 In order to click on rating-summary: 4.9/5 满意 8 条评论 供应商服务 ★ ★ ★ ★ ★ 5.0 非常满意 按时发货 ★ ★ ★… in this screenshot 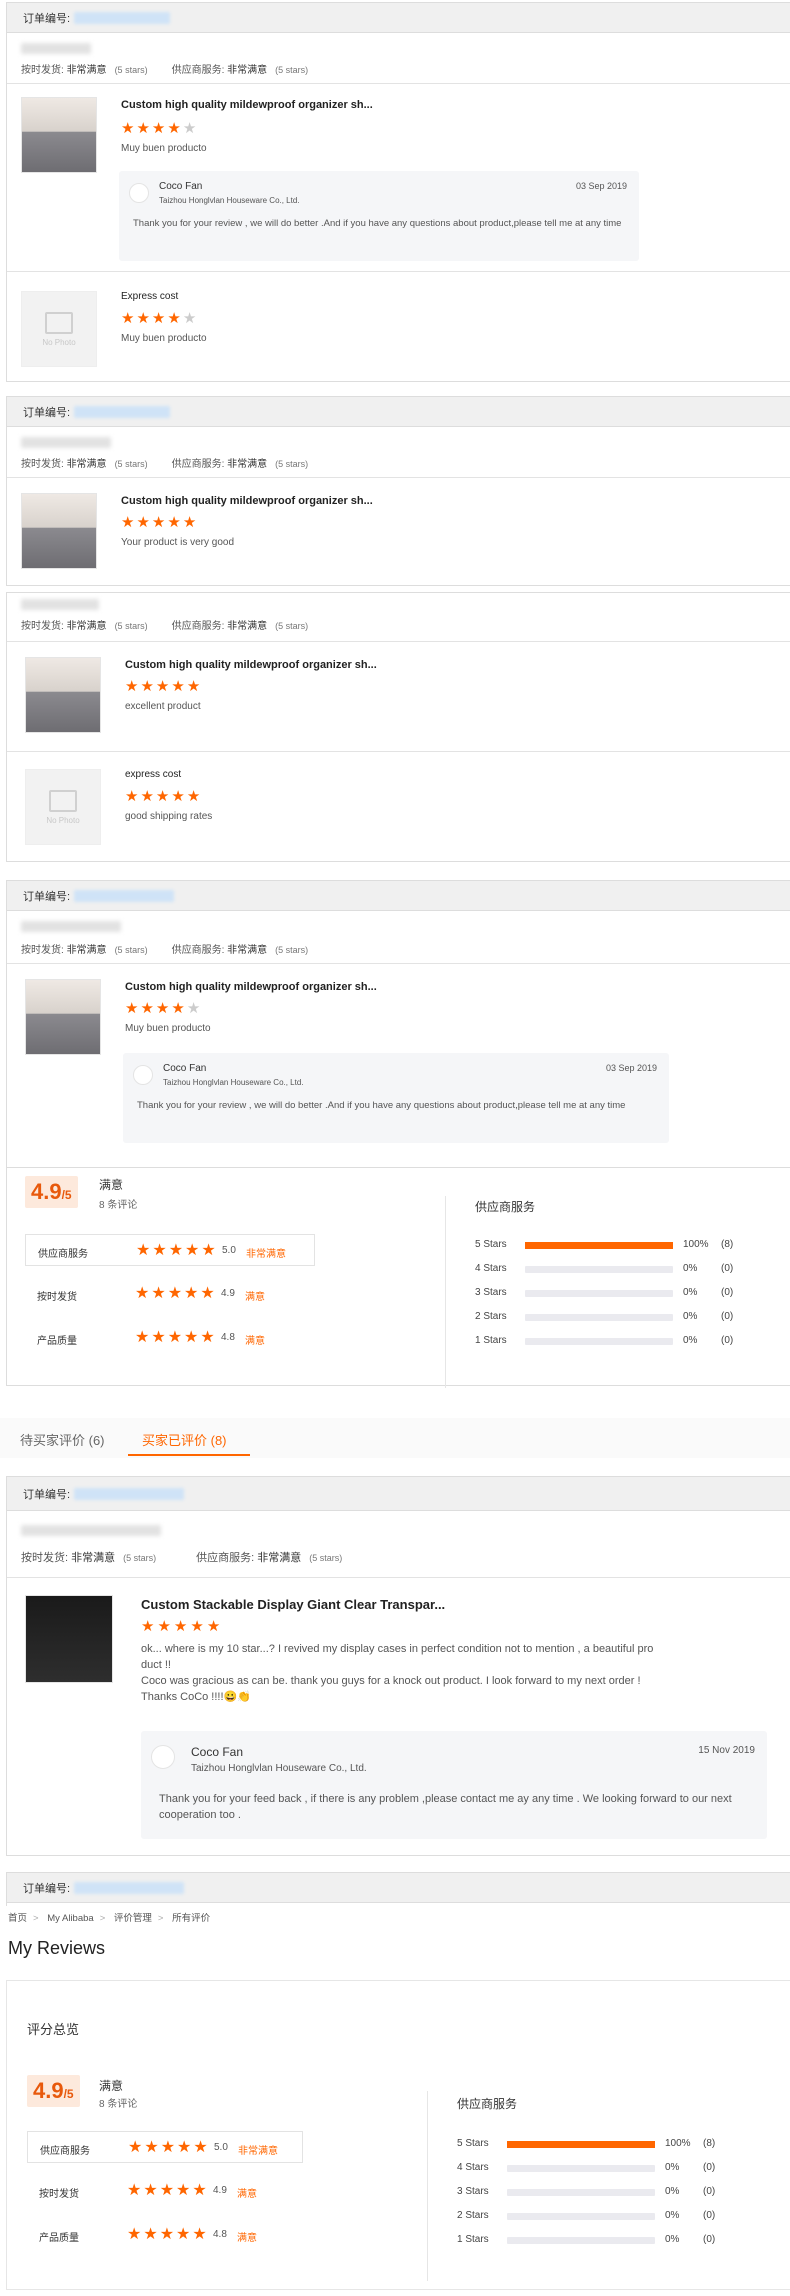, I will do `click(398, 1278)`.